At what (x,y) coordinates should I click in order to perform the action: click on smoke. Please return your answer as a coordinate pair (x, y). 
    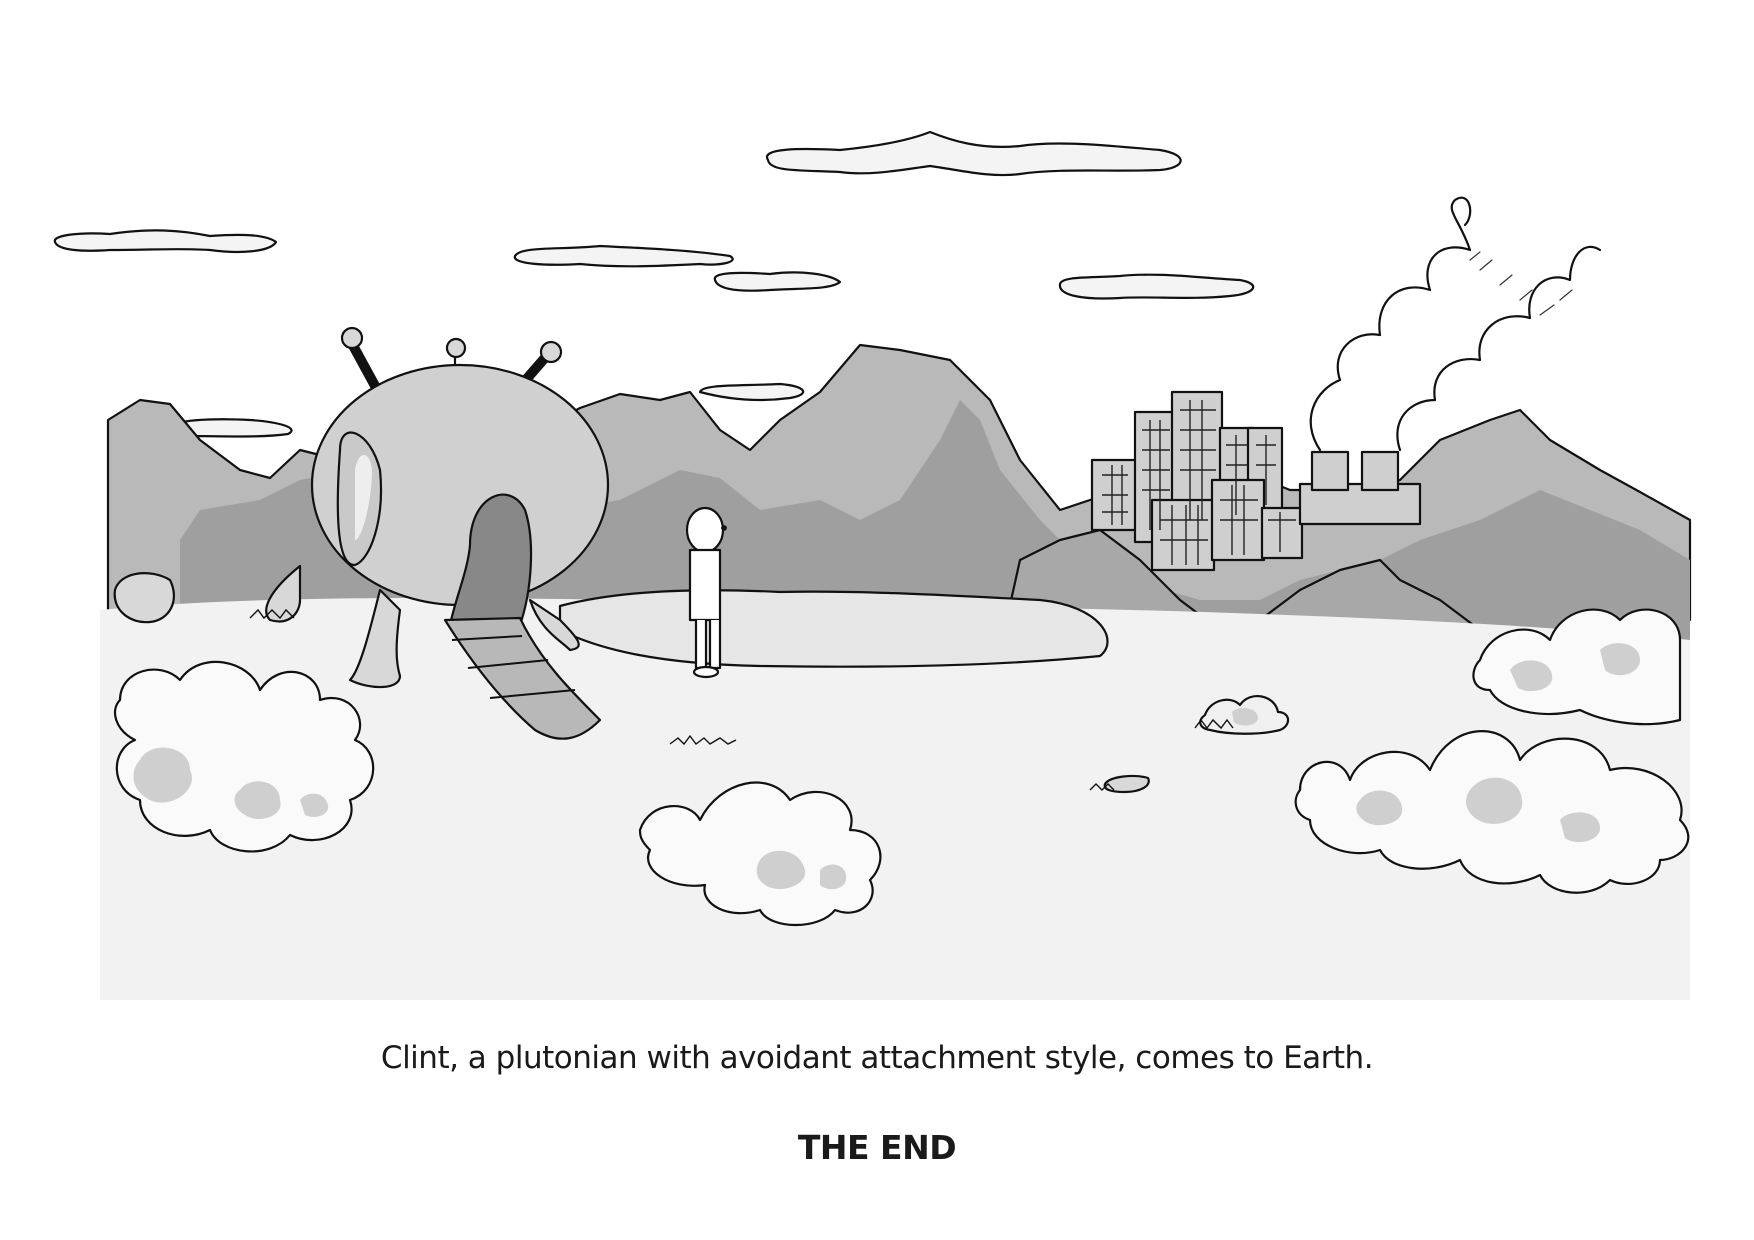
    Looking at the image, I should click on (1455, 324).